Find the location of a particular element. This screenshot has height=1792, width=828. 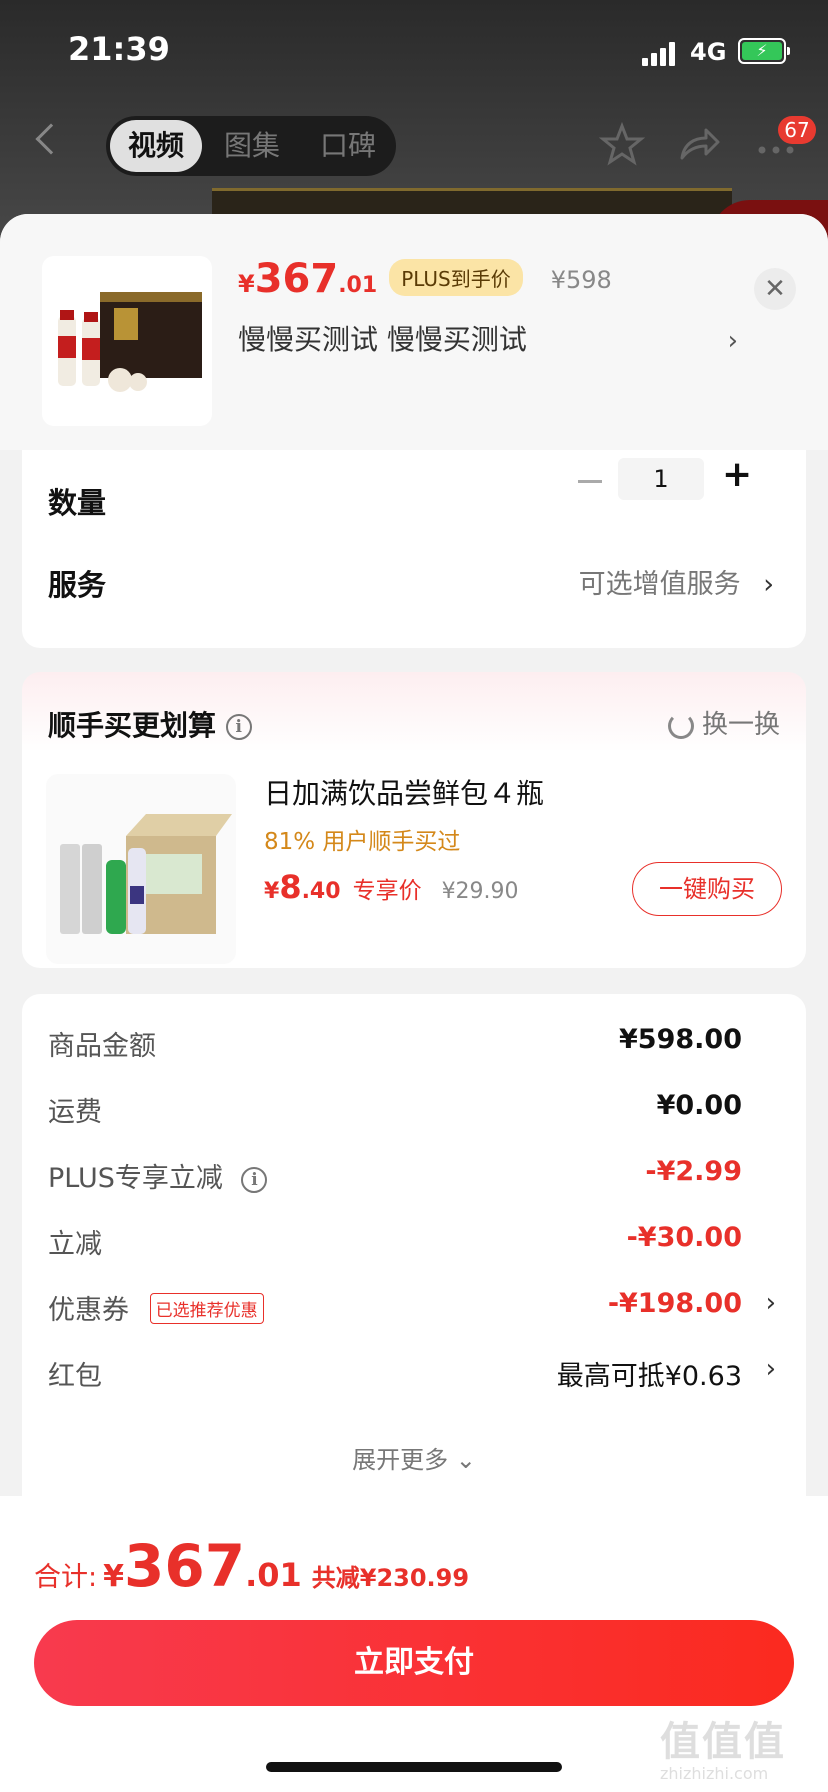

summary-row-shipping: 运费 ¥0.00 is located at coordinates (414, 1107).